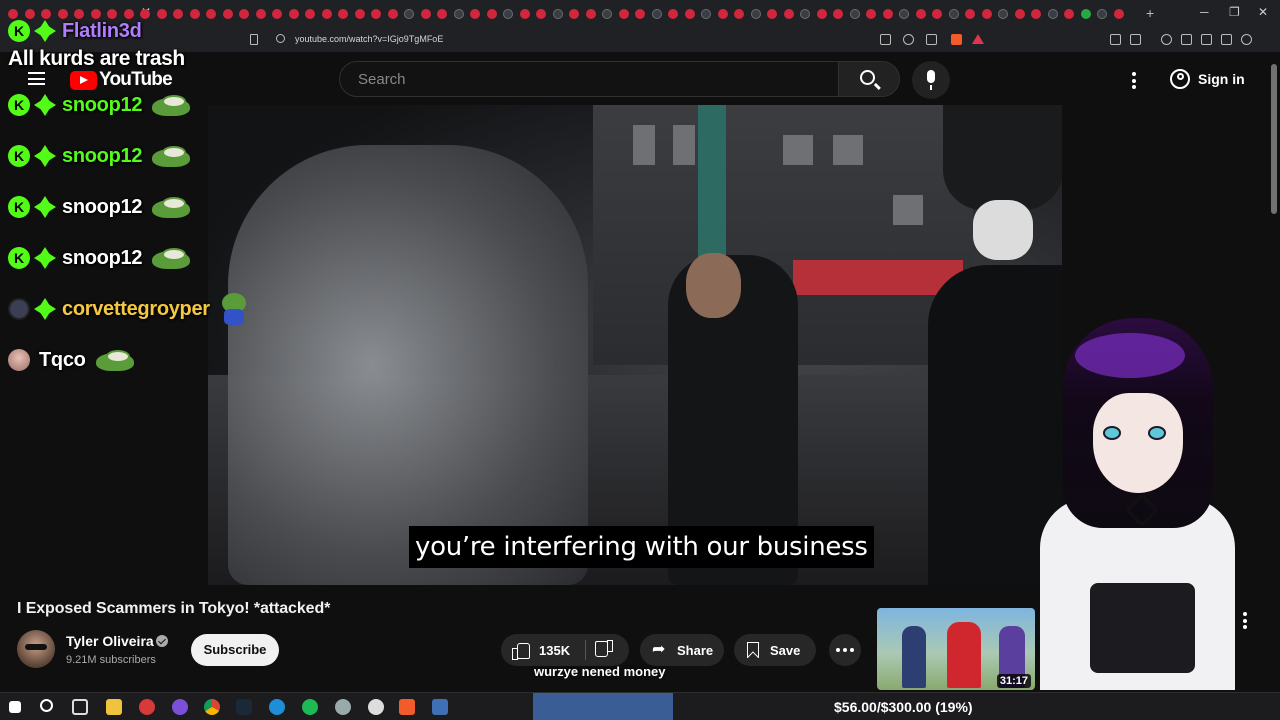 Image resolution: width=1280 pixels, height=720 pixels. Describe the element at coordinates (869, 79) in the screenshot. I see `search-button` at that location.